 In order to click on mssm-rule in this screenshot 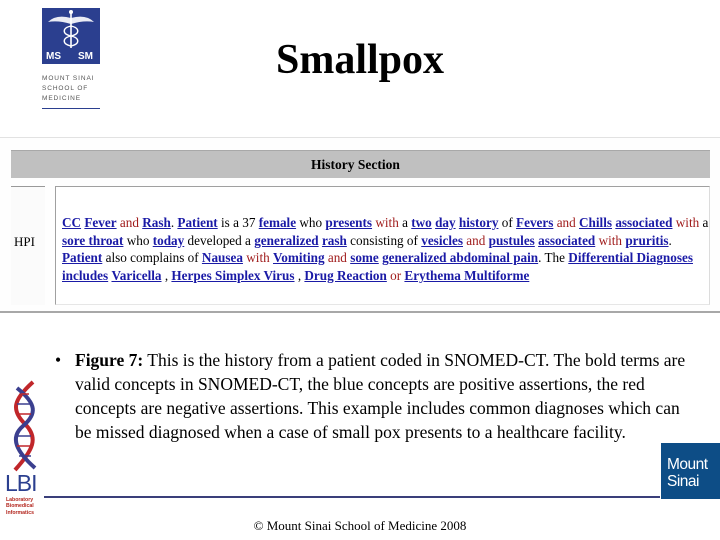, I will do `click(71, 108)`.